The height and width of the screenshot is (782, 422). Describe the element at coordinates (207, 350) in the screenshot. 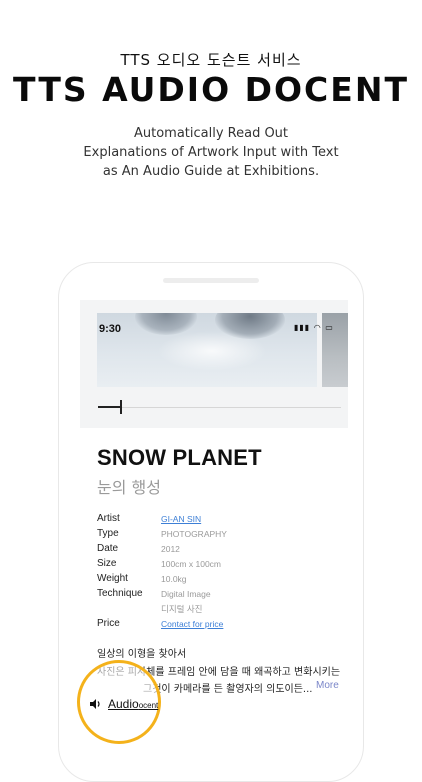

I see `artwork-image` at that location.